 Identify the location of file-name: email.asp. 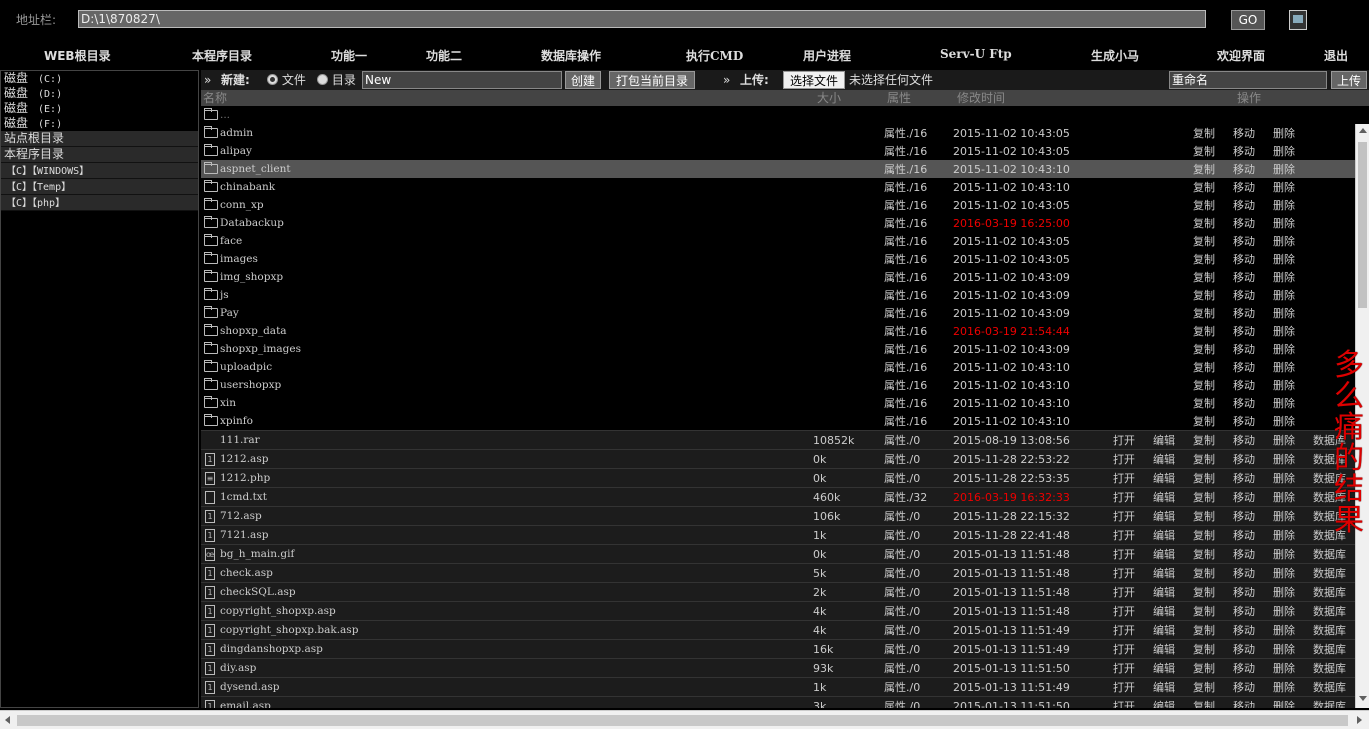
(245, 702).